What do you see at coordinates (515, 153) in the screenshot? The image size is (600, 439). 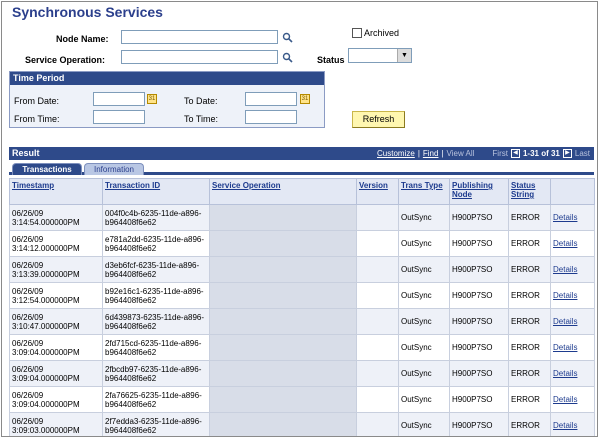 I see `left-arrow-icon: ◀` at bounding box center [515, 153].